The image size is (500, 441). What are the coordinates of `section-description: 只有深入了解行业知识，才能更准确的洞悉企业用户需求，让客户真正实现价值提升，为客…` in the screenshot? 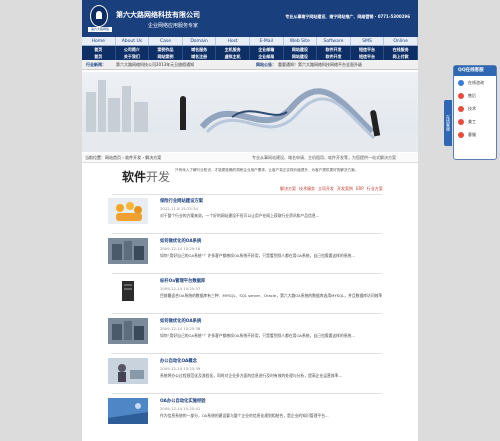 It's located at (267, 170).